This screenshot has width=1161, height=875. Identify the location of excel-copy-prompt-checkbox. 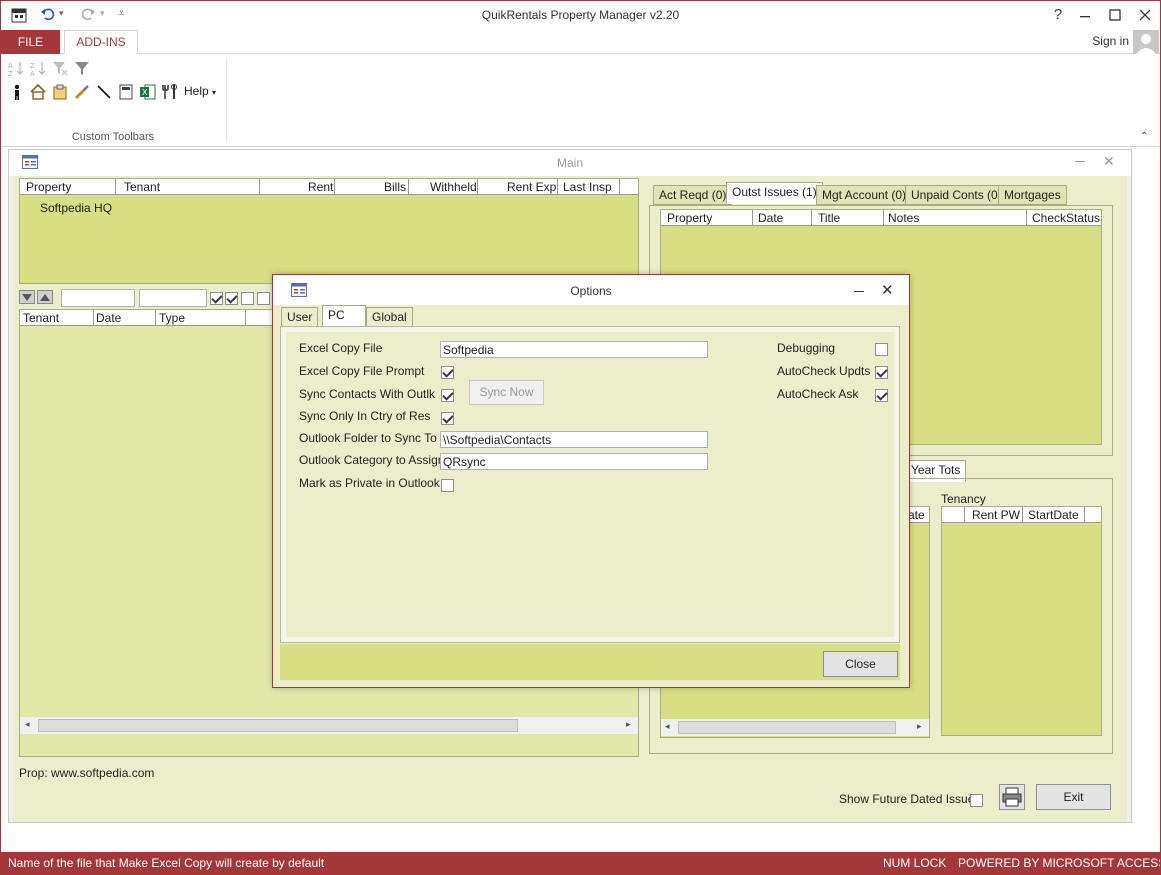
(447, 372).